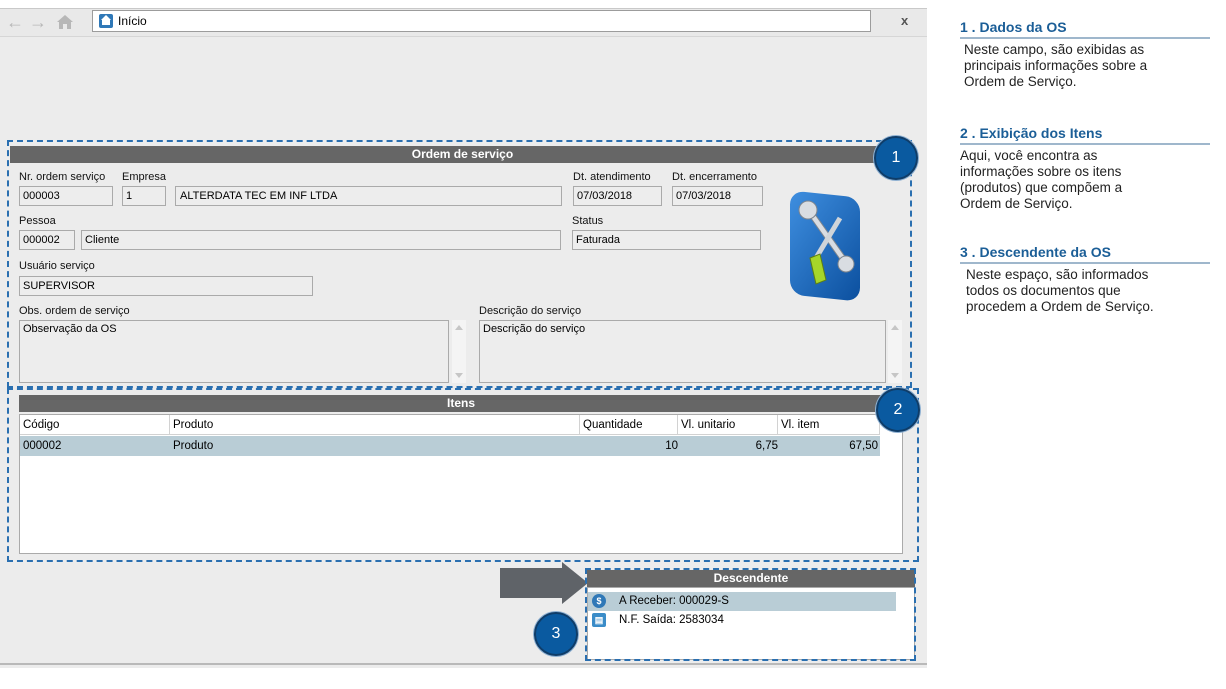  Describe the element at coordinates (750, 614) in the screenshot. I see `highlight-descendente` at that location.